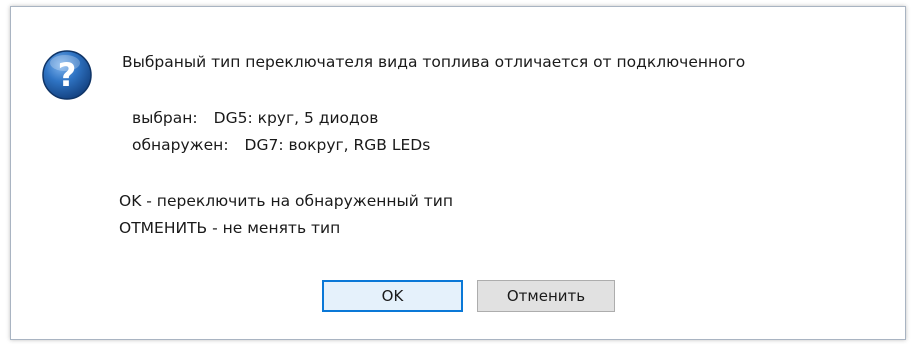 This screenshot has width=911, height=344. What do you see at coordinates (546, 296) in the screenshot?
I see `cancel-button: Отменить` at bounding box center [546, 296].